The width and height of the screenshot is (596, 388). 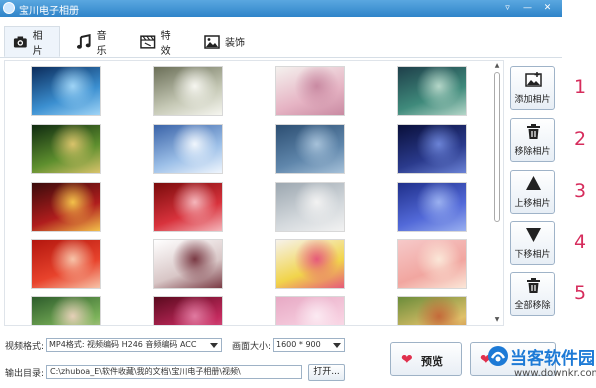 I want to click on add-photo-icon, so click(x=533, y=79).